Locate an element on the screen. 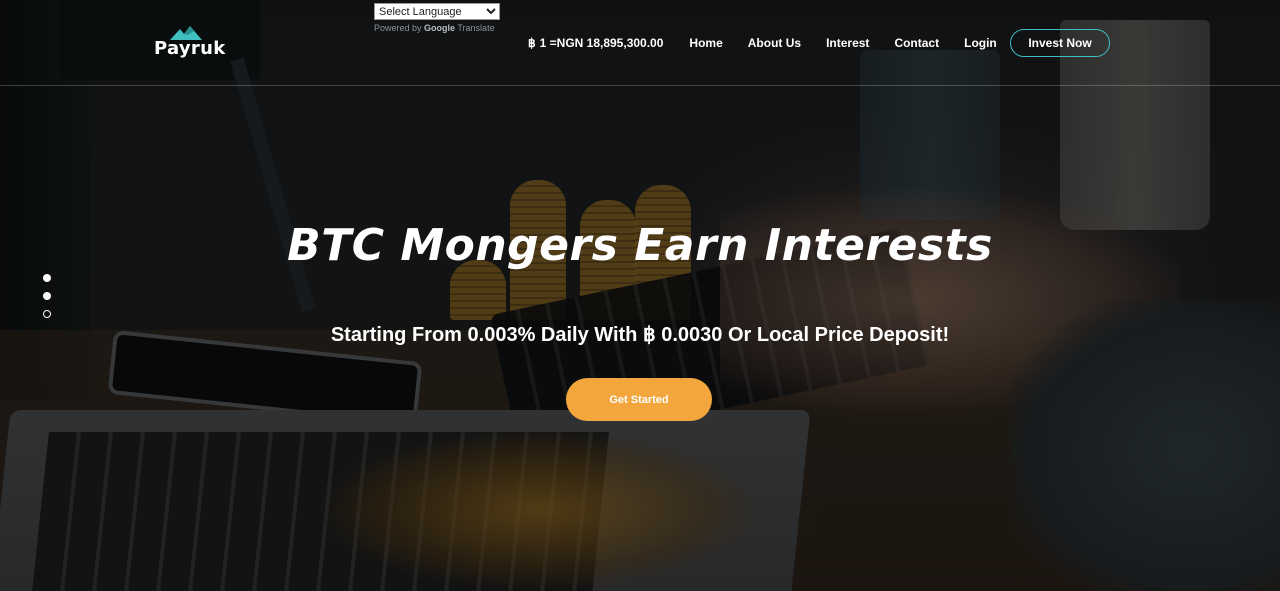  btc-price: ฿ 1 =NGN 18,895,300.00 is located at coordinates (595, 43).